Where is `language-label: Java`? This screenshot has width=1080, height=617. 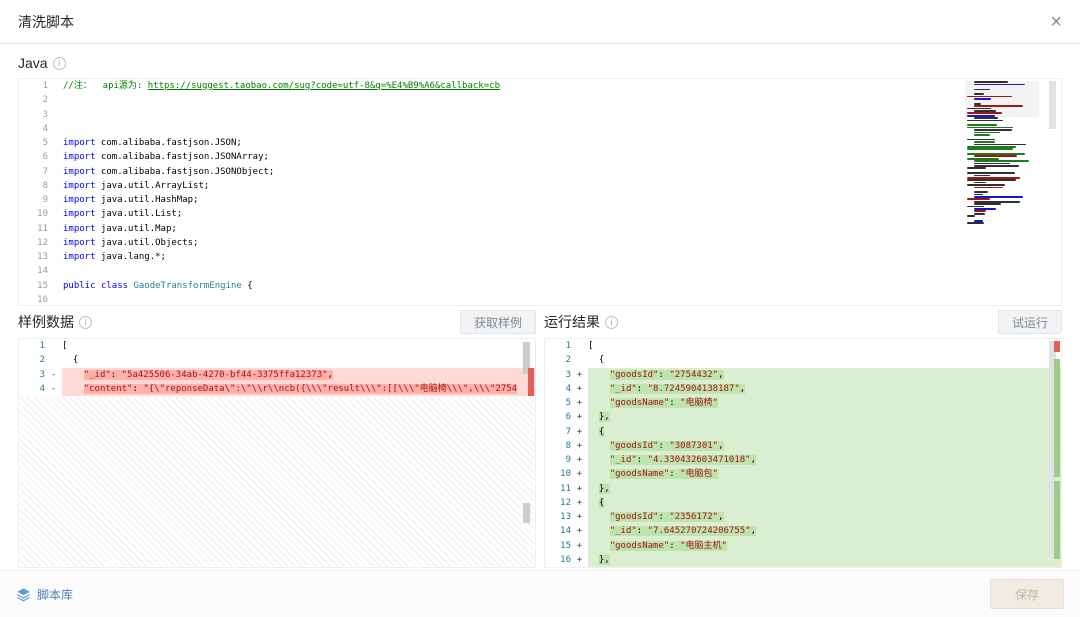 language-label: Java is located at coordinates (33, 63).